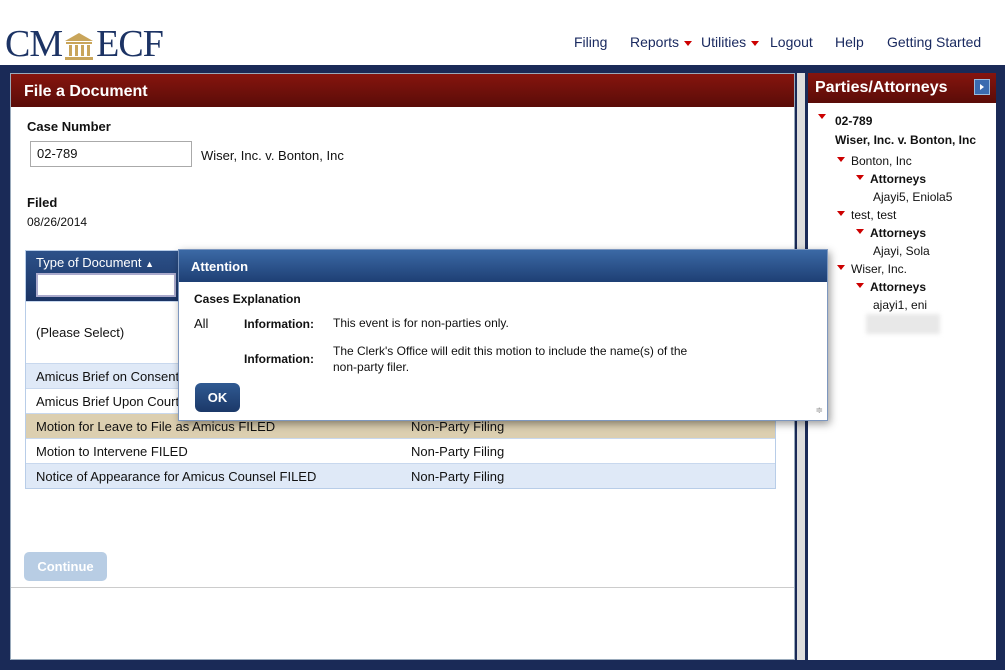 This screenshot has height=670, width=1005. I want to click on parties-title: Parties/Attorneys, so click(902, 88).